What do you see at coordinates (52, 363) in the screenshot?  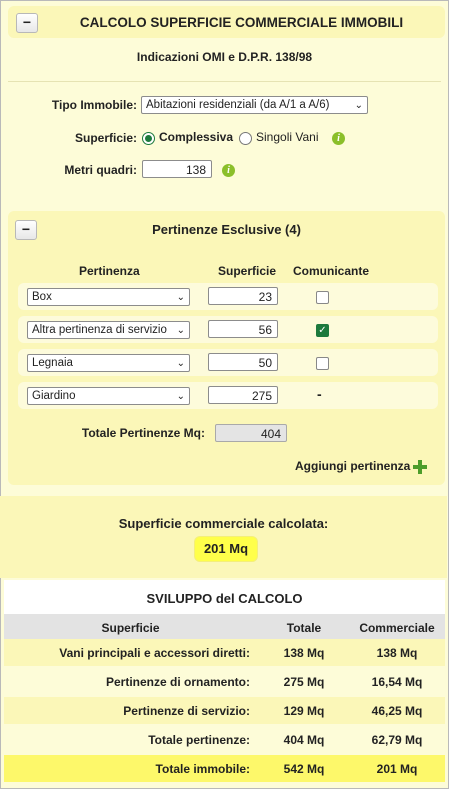 I see `pertinenza-type-value: Legnaia` at bounding box center [52, 363].